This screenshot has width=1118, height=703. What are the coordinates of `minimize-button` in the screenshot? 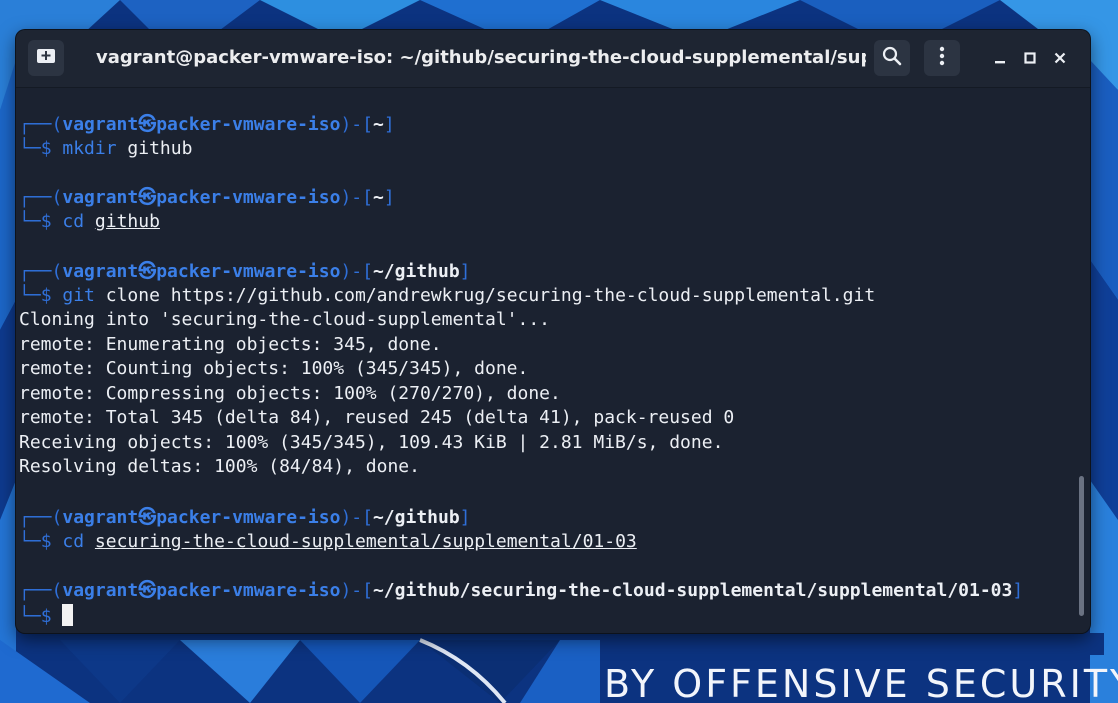 It's located at (1000, 59).